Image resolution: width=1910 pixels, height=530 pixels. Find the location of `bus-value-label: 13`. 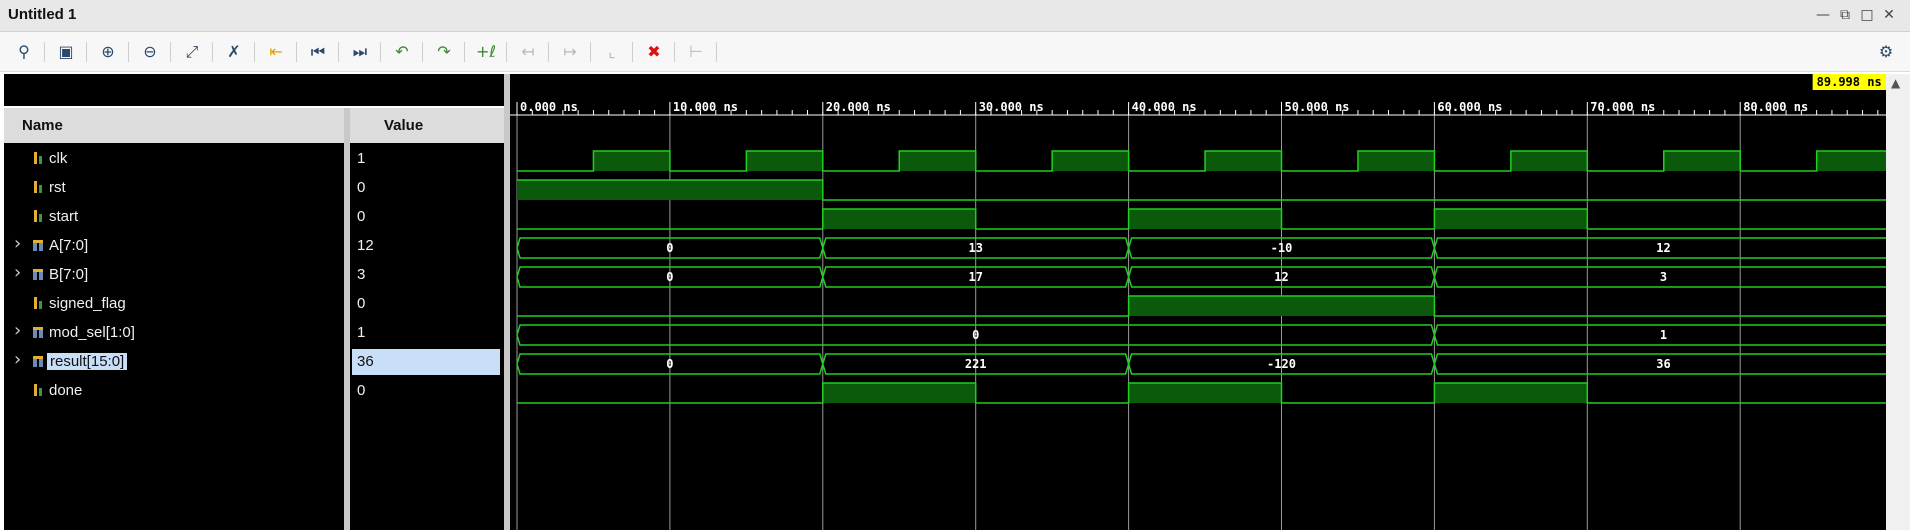

bus-value-label: 13 is located at coordinates (975, 248).